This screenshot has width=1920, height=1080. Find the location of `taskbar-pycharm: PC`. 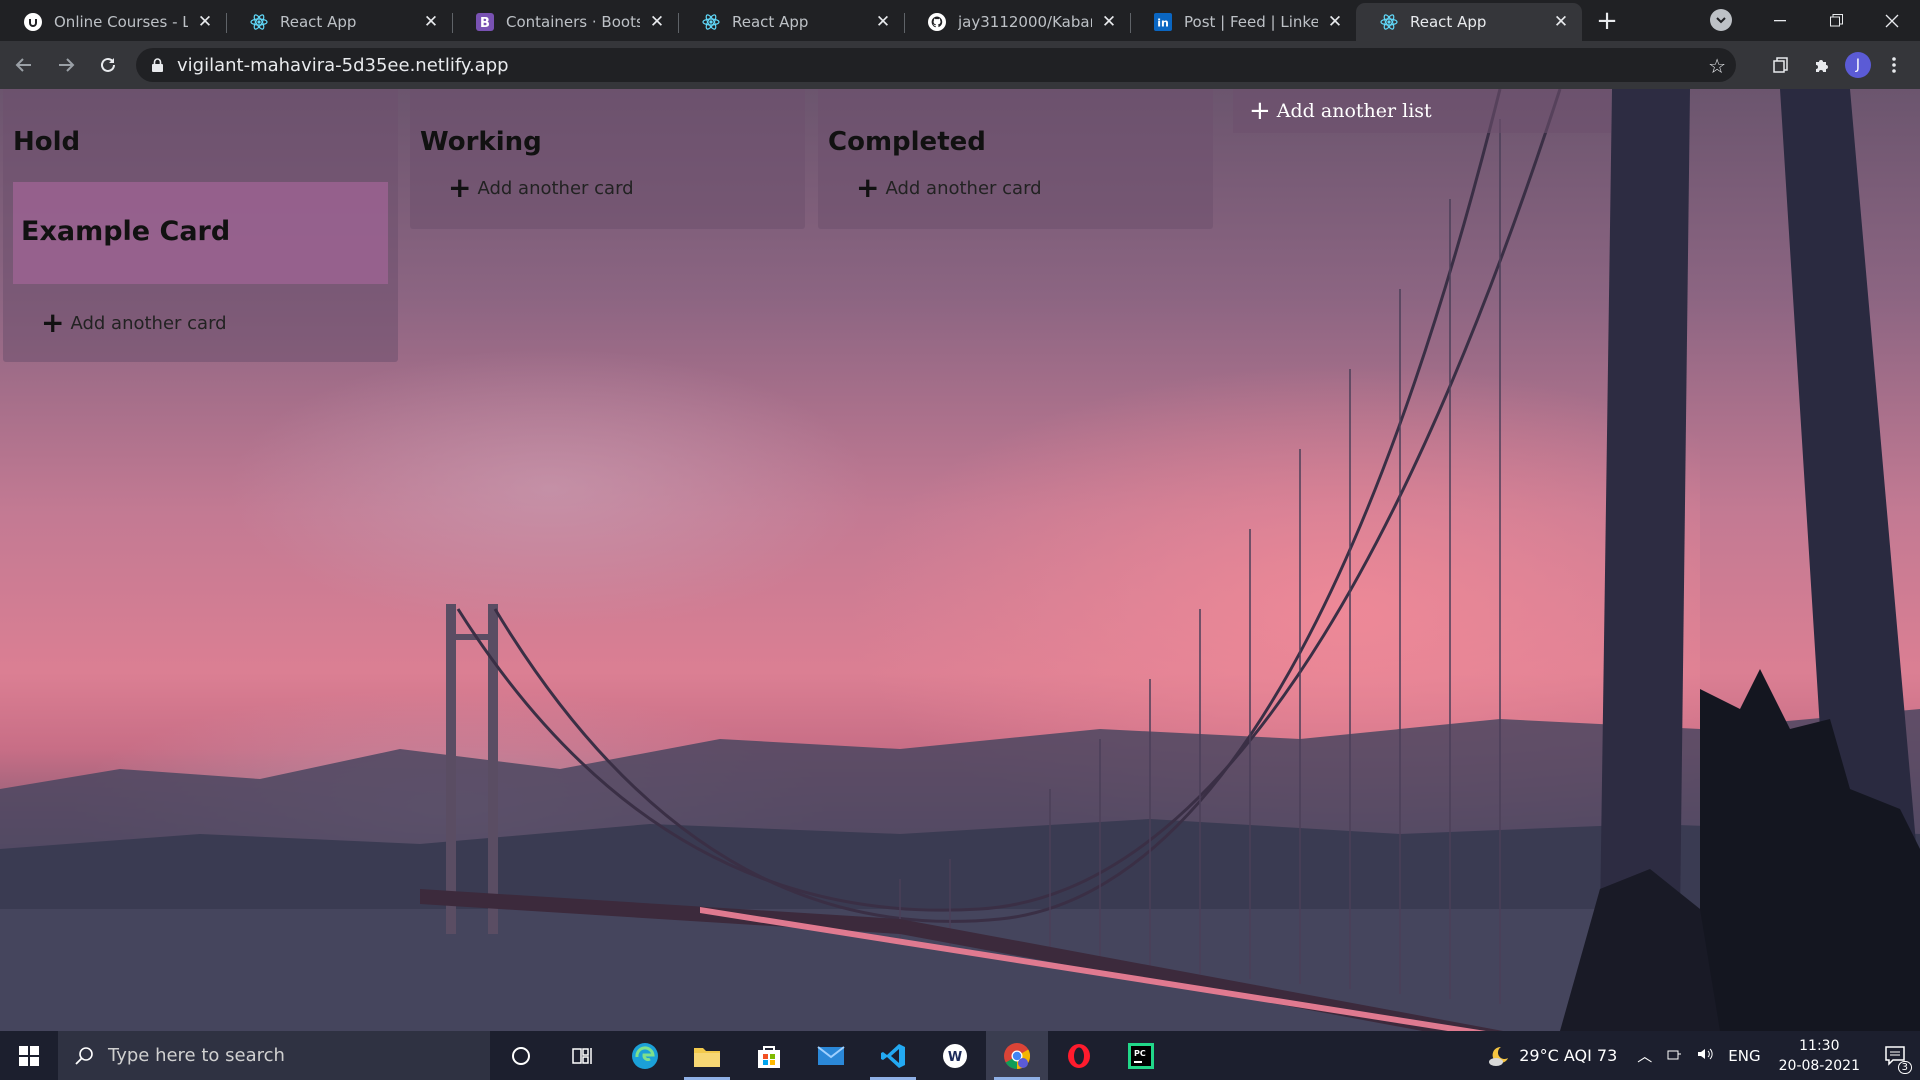

taskbar-pycharm: PC is located at coordinates (1141, 1055).